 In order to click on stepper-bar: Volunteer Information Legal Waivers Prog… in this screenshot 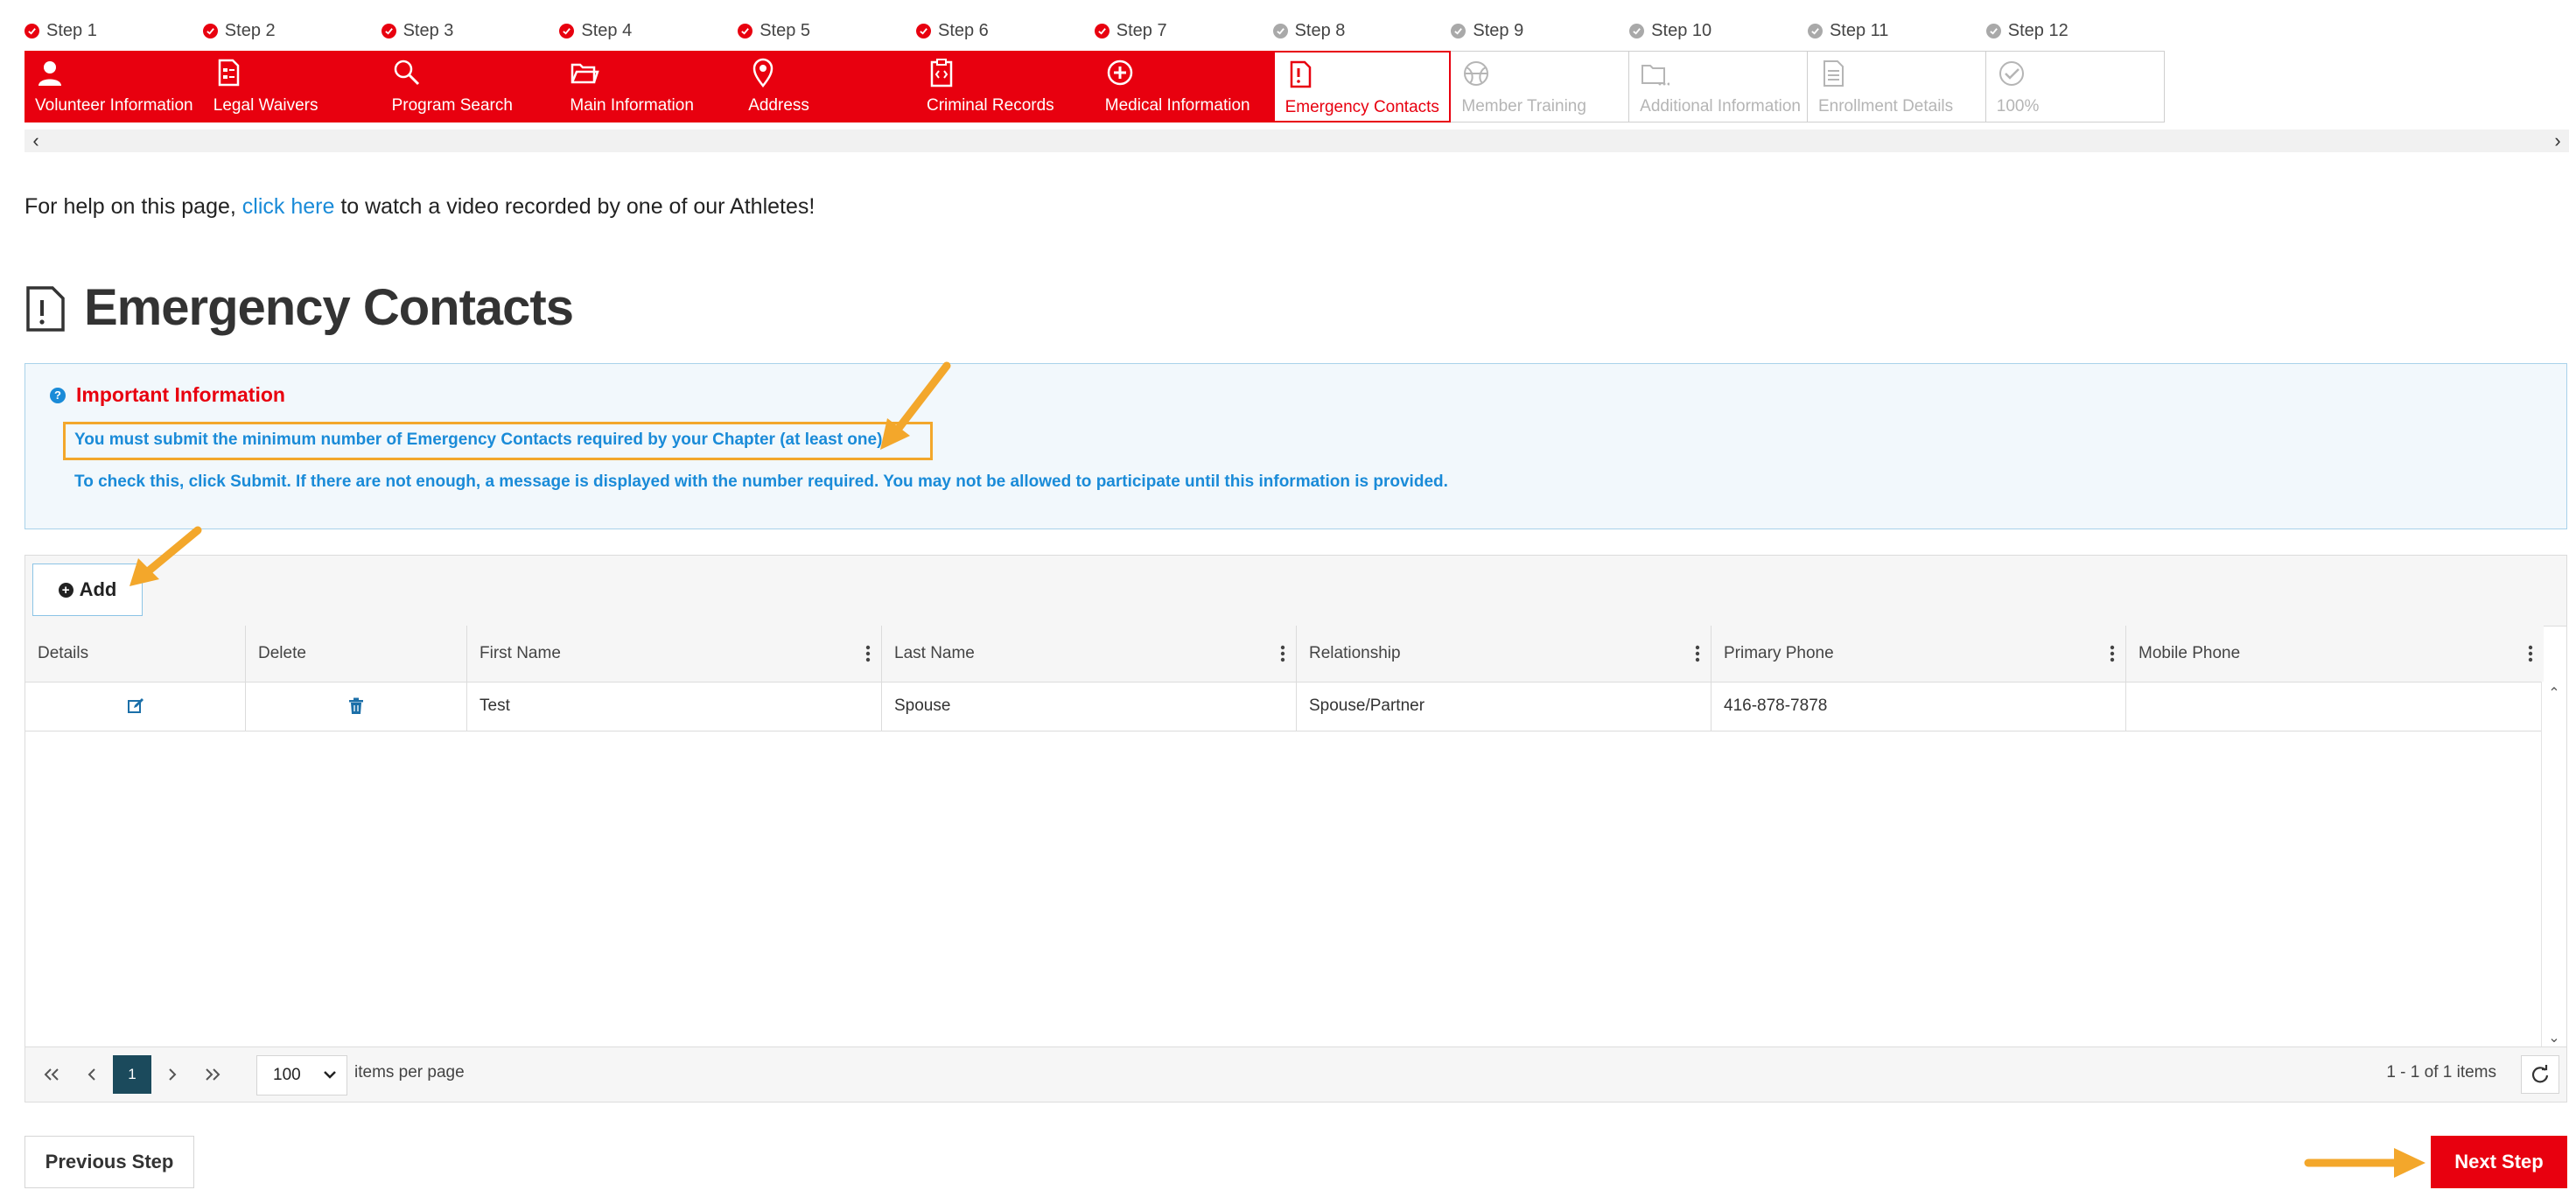, I will do `click(1094, 86)`.